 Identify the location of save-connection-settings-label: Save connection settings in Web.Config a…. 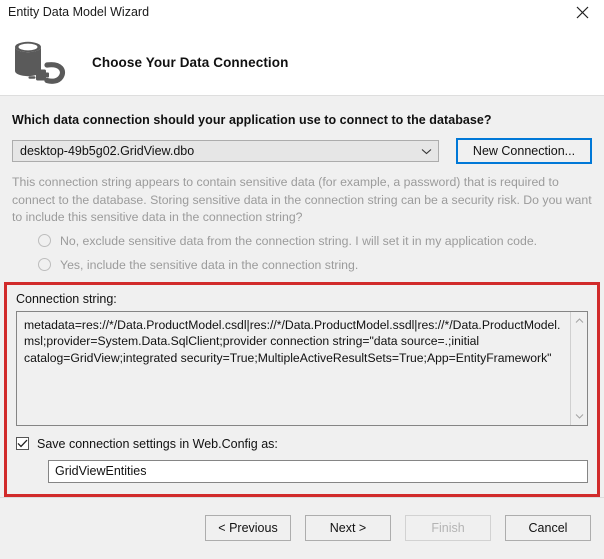
(157, 443).